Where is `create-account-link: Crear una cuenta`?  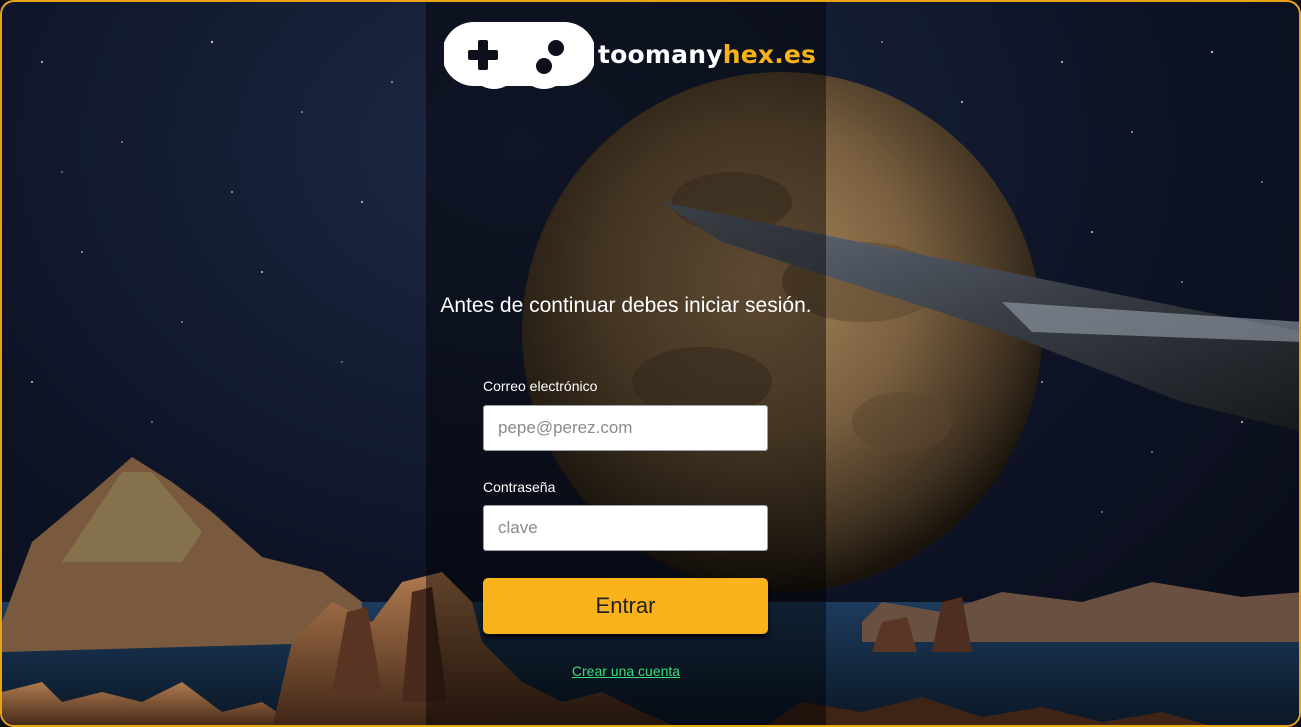
create-account-link: Crear una cuenta is located at coordinates (626, 671).